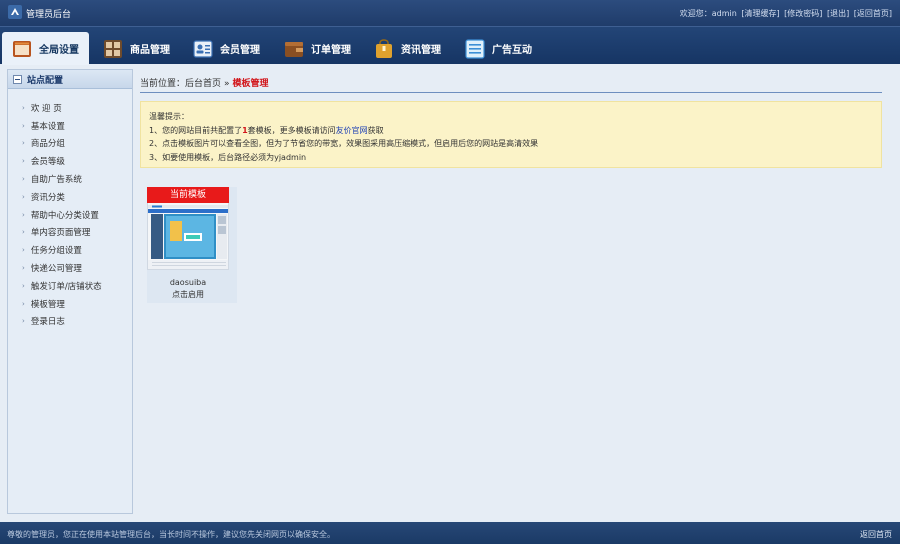 This screenshot has width=900, height=544. Describe the element at coordinates (47, 197) in the screenshot. I see `sidebar-item-label: 资讯分类` at that location.